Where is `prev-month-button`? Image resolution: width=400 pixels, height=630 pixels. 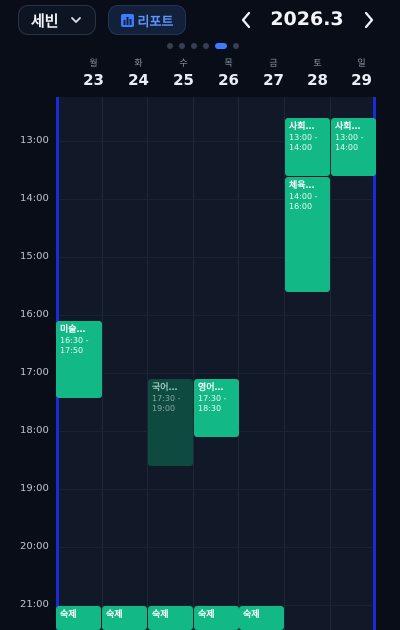 prev-month-button is located at coordinates (246, 20).